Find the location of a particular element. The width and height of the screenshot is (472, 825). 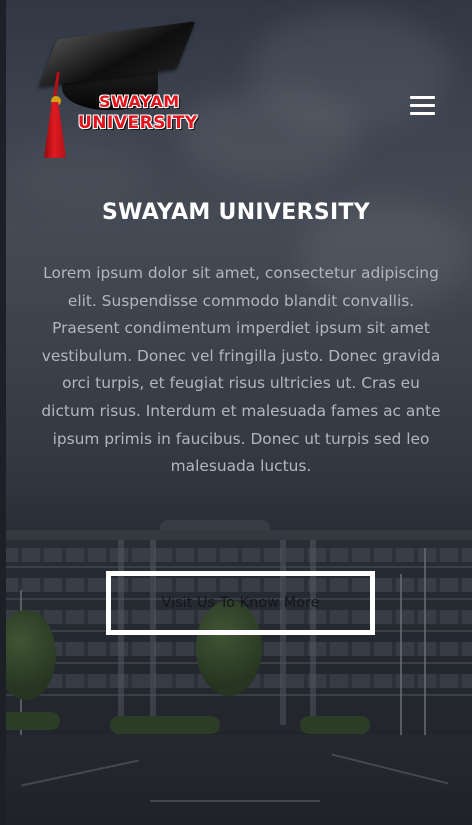

logo-text-line2: UNIVERSITY is located at coordinates (138, 123).